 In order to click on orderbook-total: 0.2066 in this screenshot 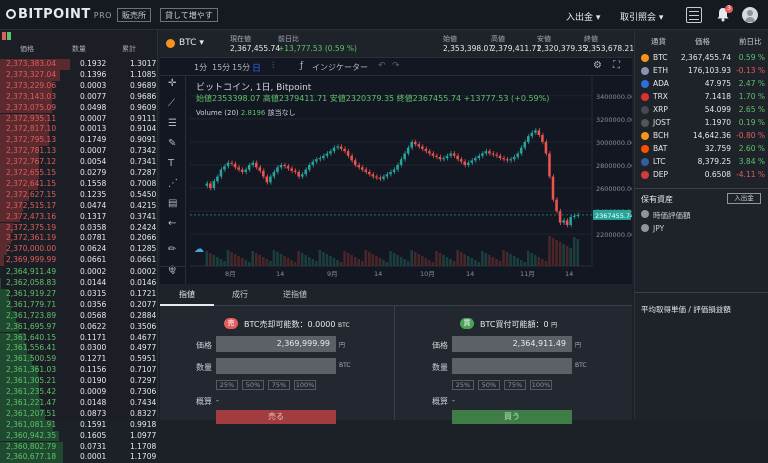, I will do `click(143, 238)`.